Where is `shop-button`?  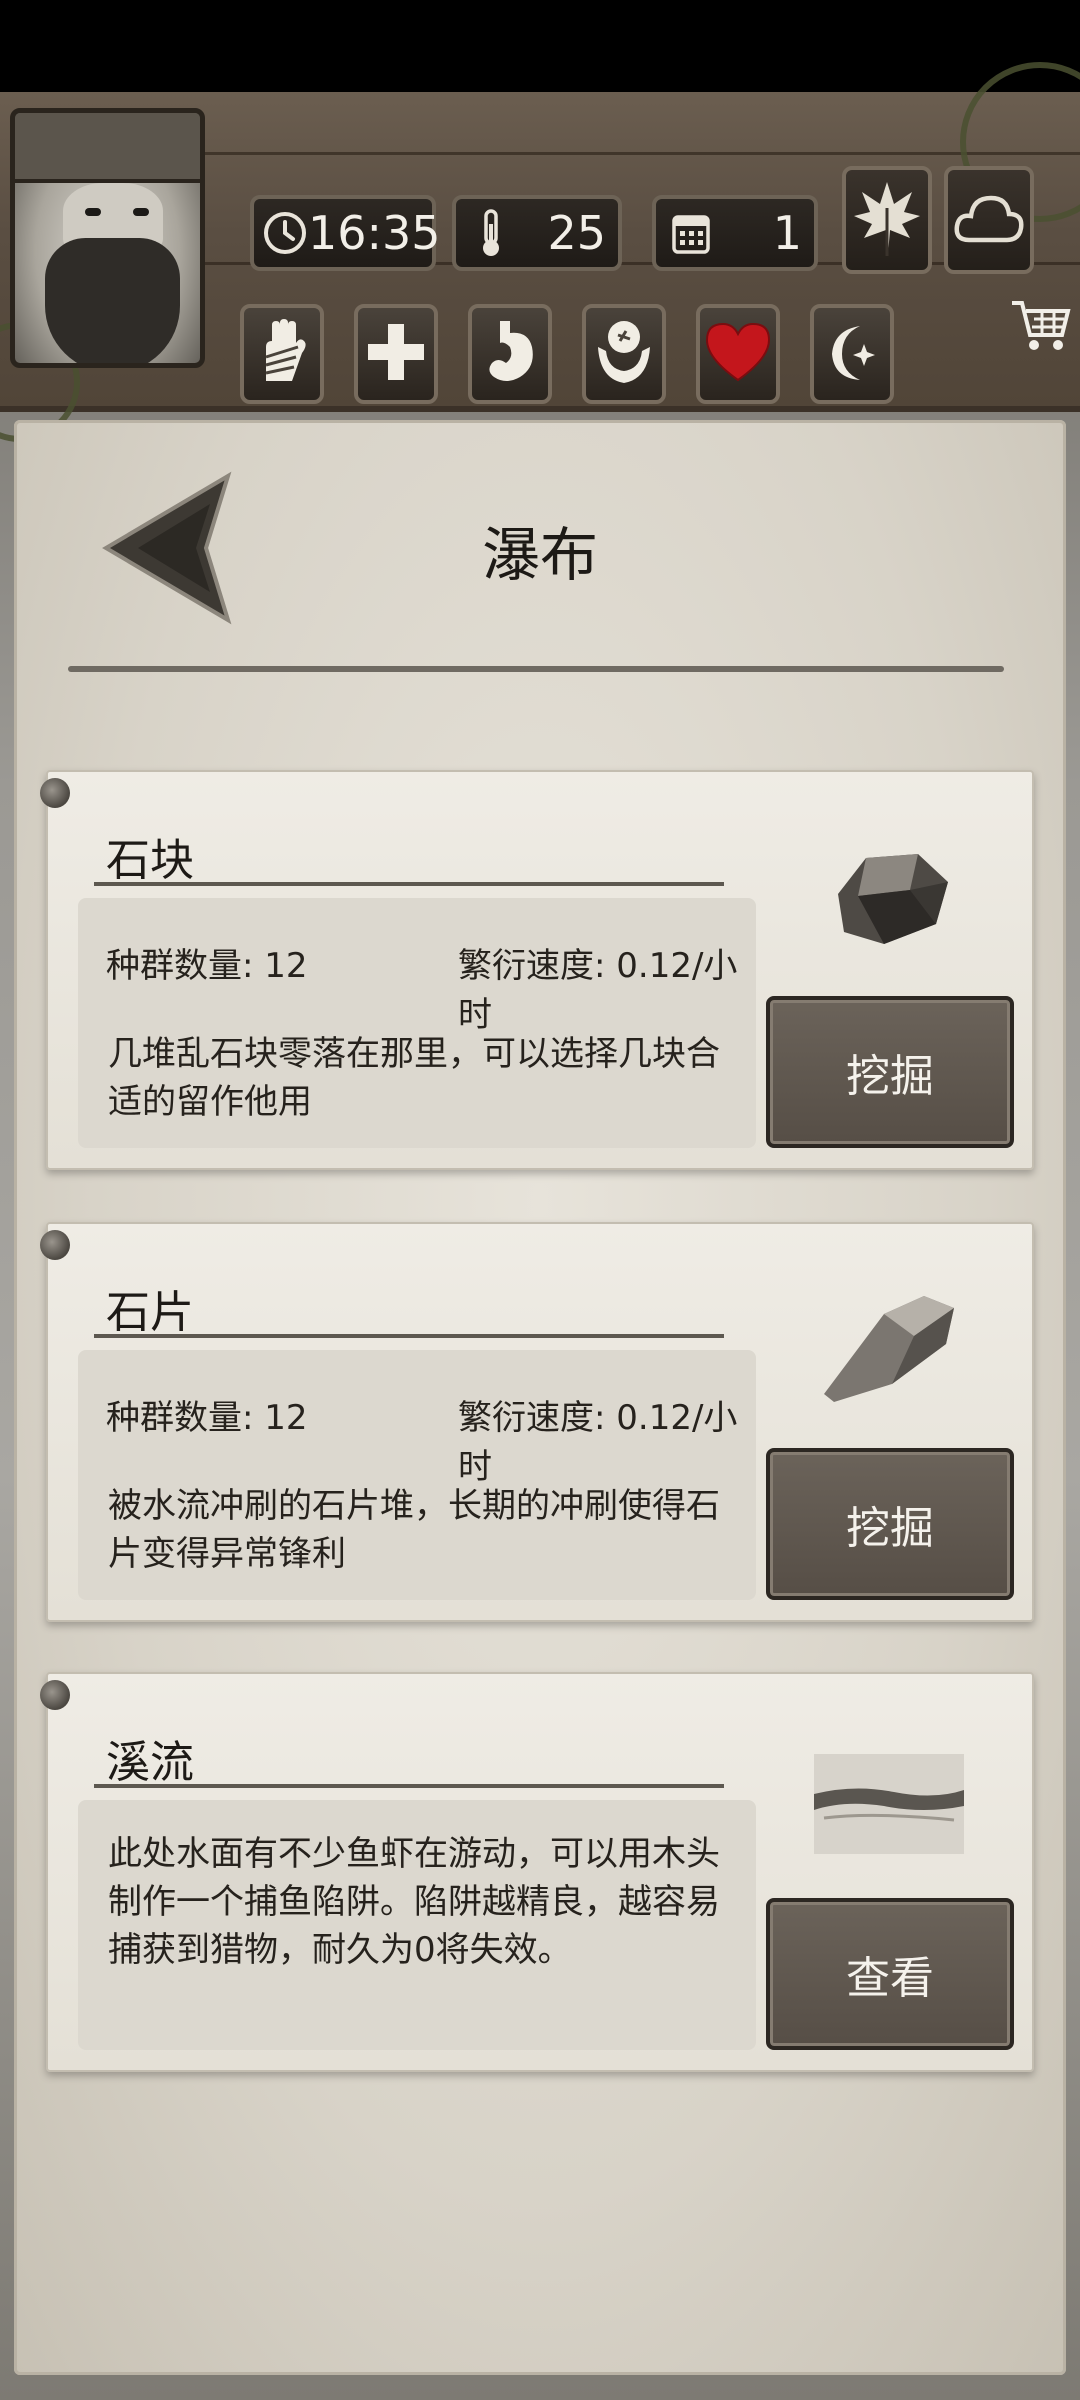 shop-button is located at coordinates (1040, 327).